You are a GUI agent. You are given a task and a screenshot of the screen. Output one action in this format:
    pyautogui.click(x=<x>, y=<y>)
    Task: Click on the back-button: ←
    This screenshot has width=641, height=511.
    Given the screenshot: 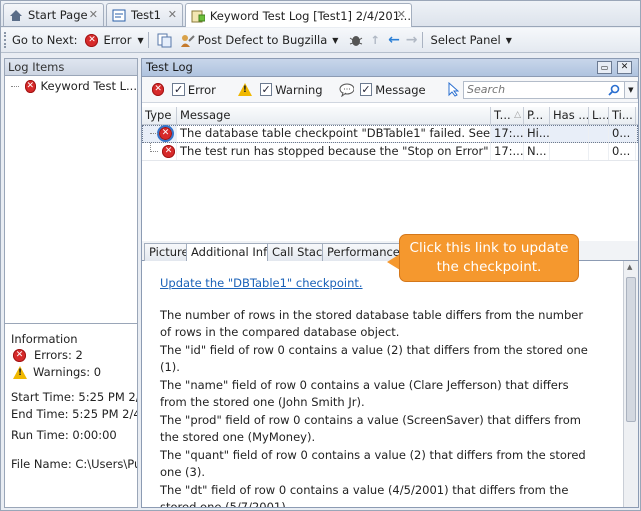 What is the action you would take?
    pyautogui.click(x=394, y=40)
    